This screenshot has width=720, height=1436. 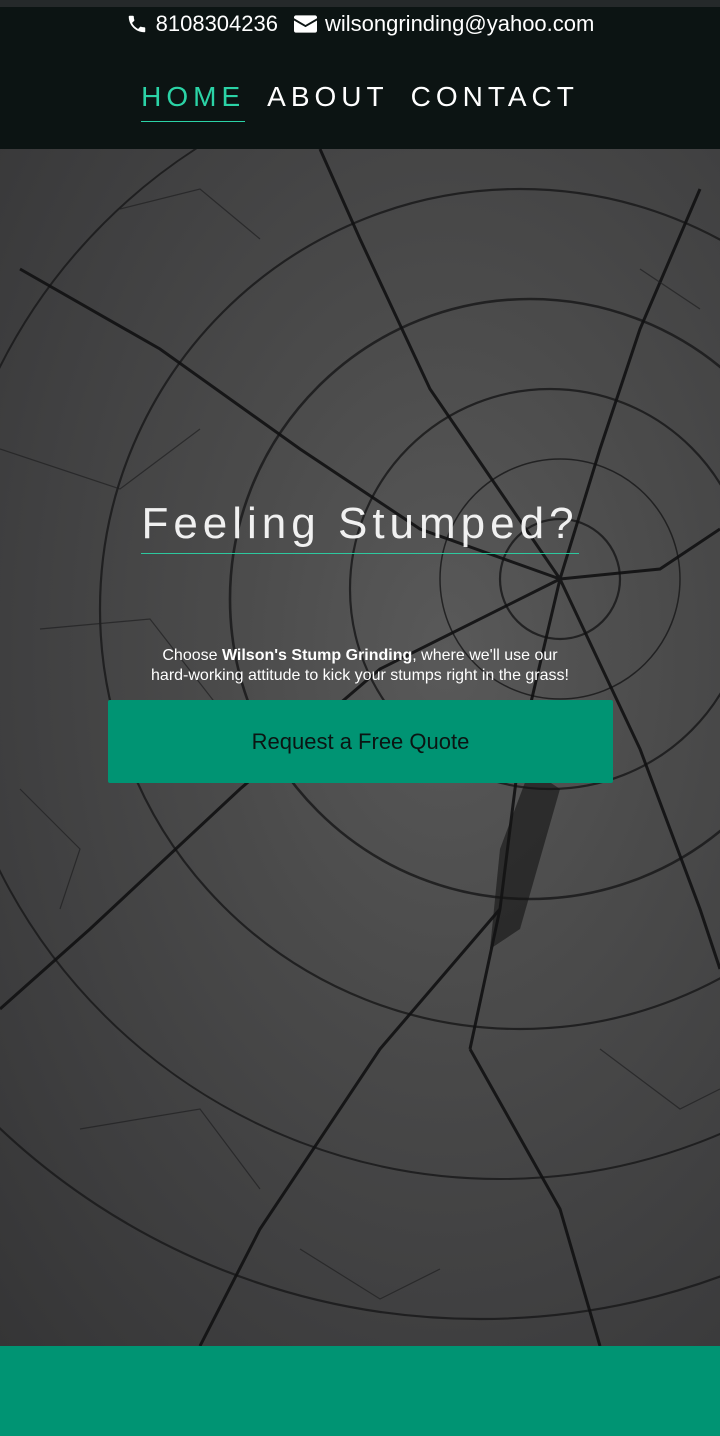 I want to click on email-address: wilsongrinding@yahoo.com, so click(x=459, y=24).